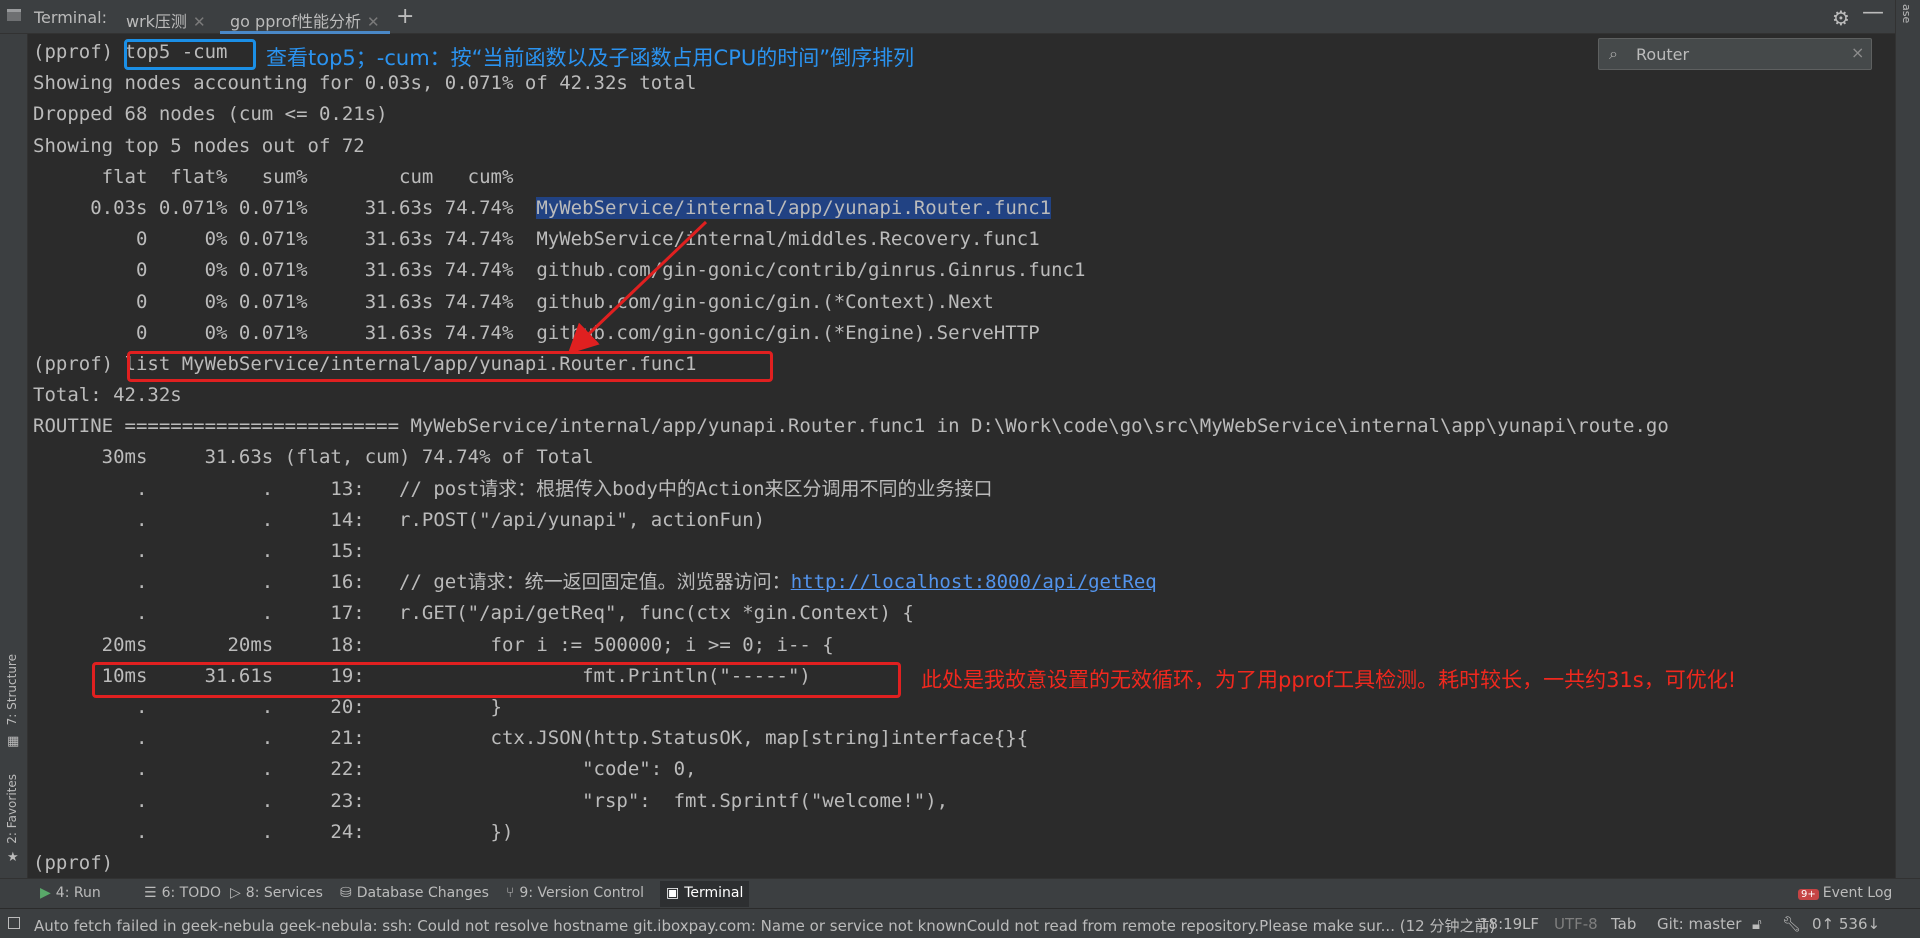 Image resolution: width=1920 pixels, height=938 pixels. Describe the element at coordinates (14, 15) in the screenshot. I see `terminal-window-icon` at that location.